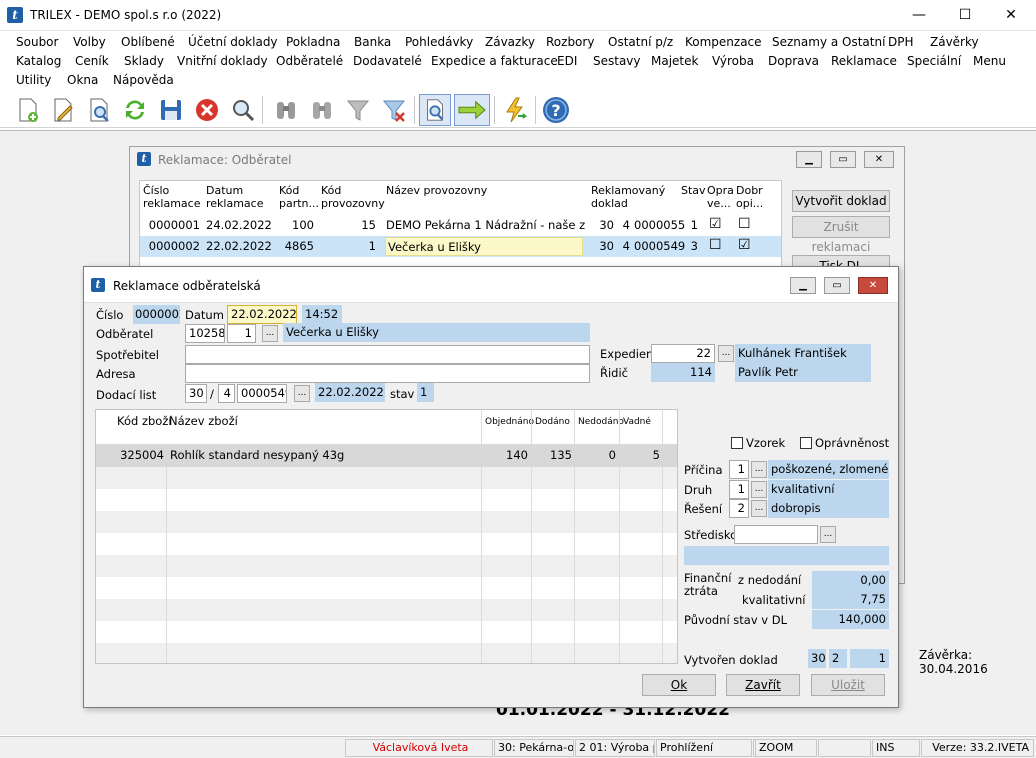 This screenshot has height=758, width=1036. Describe the element at coordinates (207, 110) in the screenshot. I see `cancel-icon` at that location.